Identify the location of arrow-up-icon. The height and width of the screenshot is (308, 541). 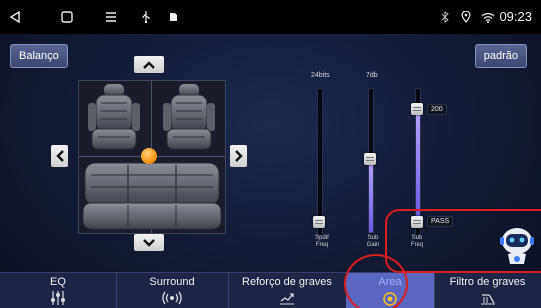
(149, 64).